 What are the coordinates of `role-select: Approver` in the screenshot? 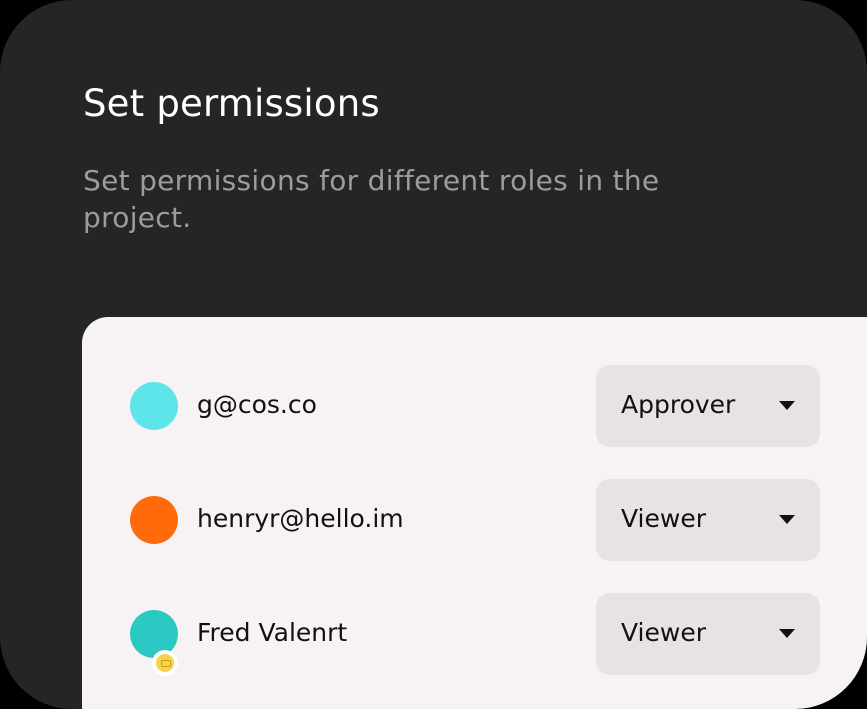 It's located at (708, 406).